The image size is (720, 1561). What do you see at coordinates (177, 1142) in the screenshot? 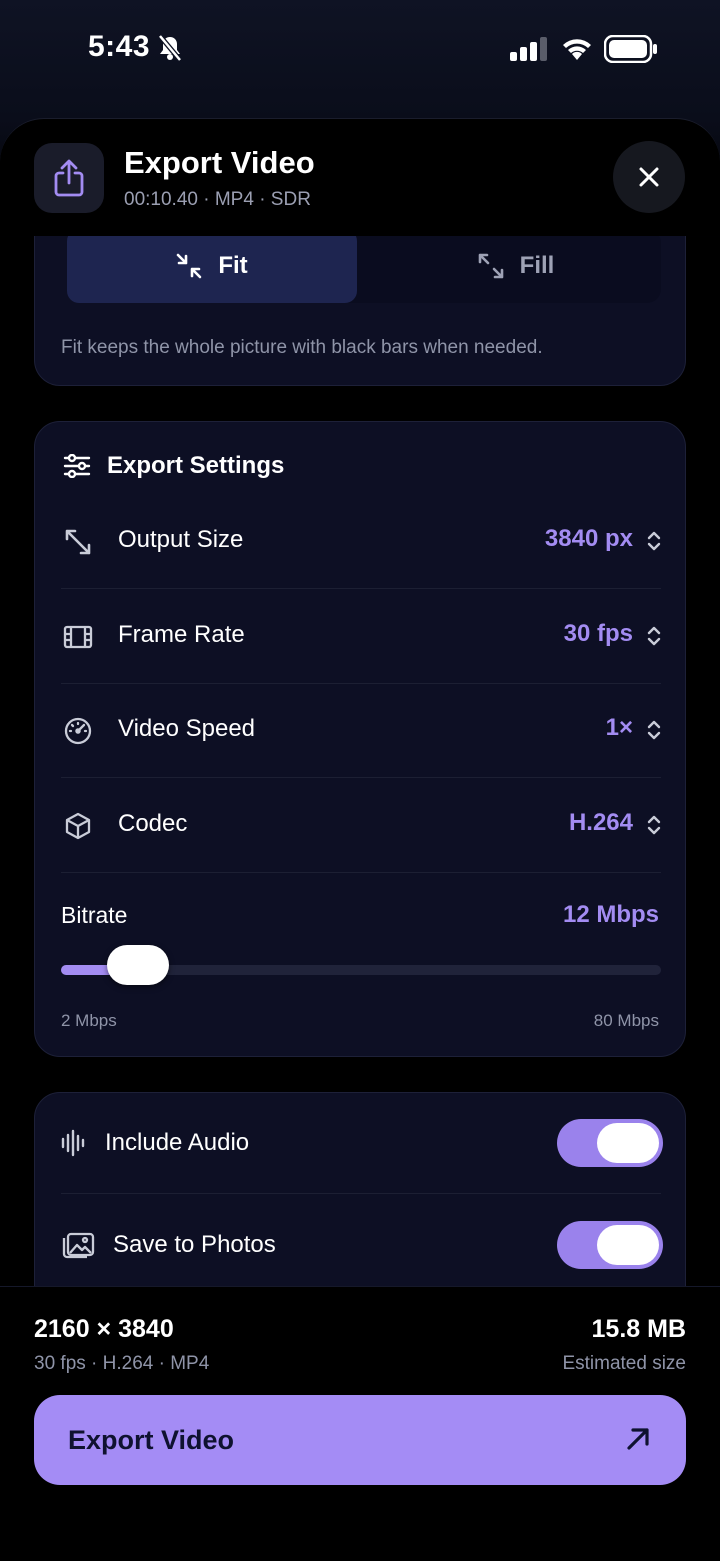
I see `include-audio-label: Include Audio` at bounding box center [177, 1142].